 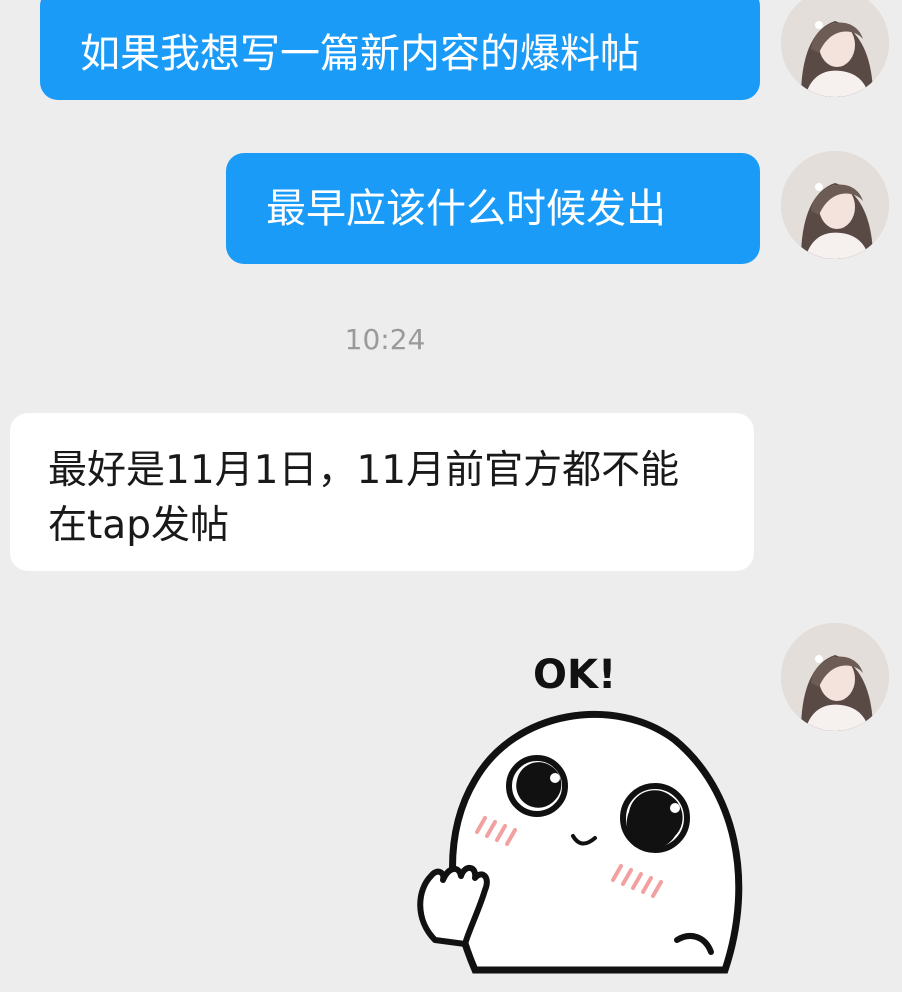 What do you see at coordinates (580, 813) in the screenshot?
I see `waving-smiley-sticker-icon: OK!` at bounding box center [580, 813].